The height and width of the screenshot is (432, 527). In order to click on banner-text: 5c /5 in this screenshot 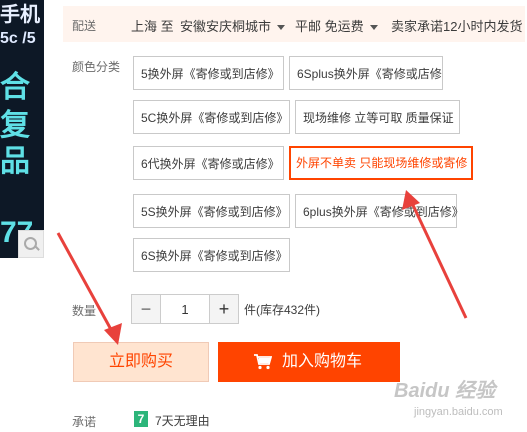, I will do `click(18, 38)`.